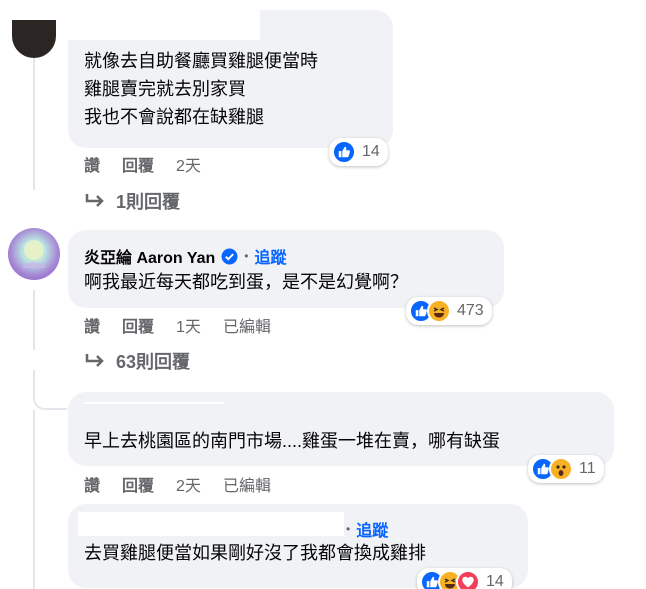  What do you see at coordinates (148, 202) in the screenshot?
I see `replies-count: 1則回覆` at bounding box center [148, 202].